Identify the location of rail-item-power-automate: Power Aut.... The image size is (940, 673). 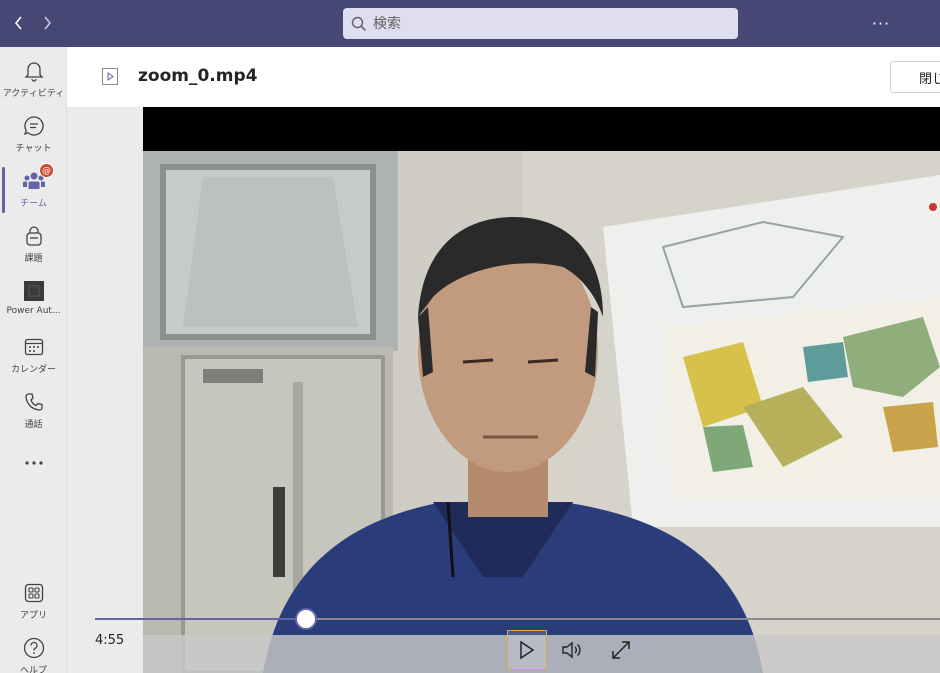
(33, 301).